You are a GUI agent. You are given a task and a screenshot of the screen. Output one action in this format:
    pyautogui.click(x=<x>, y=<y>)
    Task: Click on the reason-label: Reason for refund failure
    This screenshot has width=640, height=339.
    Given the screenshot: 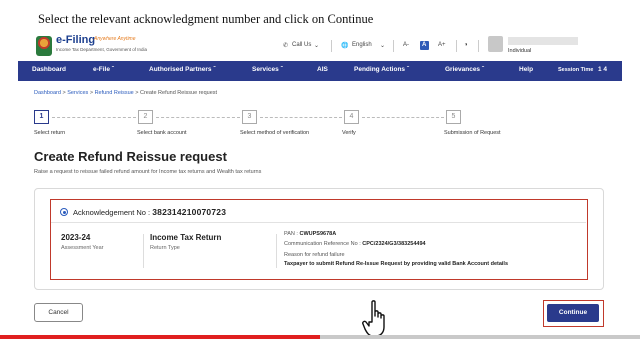 What is the action you would take?
    pyautogui.click(x=314, y=255)
    